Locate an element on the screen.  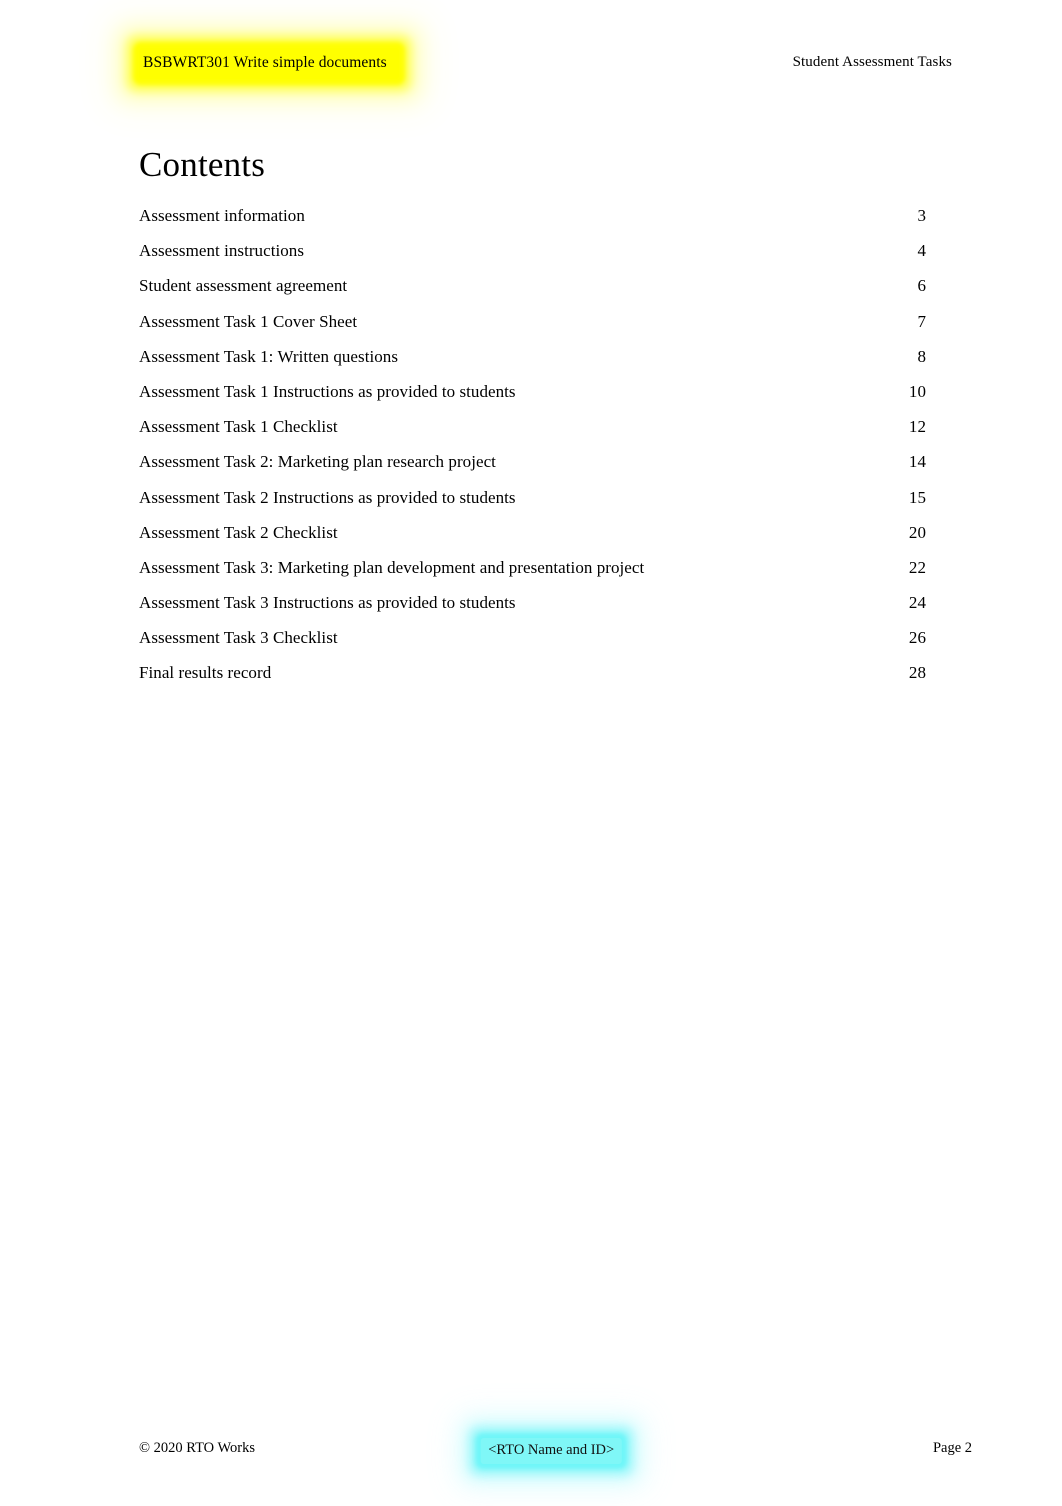
rto-name-placeholder-highlight: <RTO Name and ID> is located at coordinates (551, 1451).